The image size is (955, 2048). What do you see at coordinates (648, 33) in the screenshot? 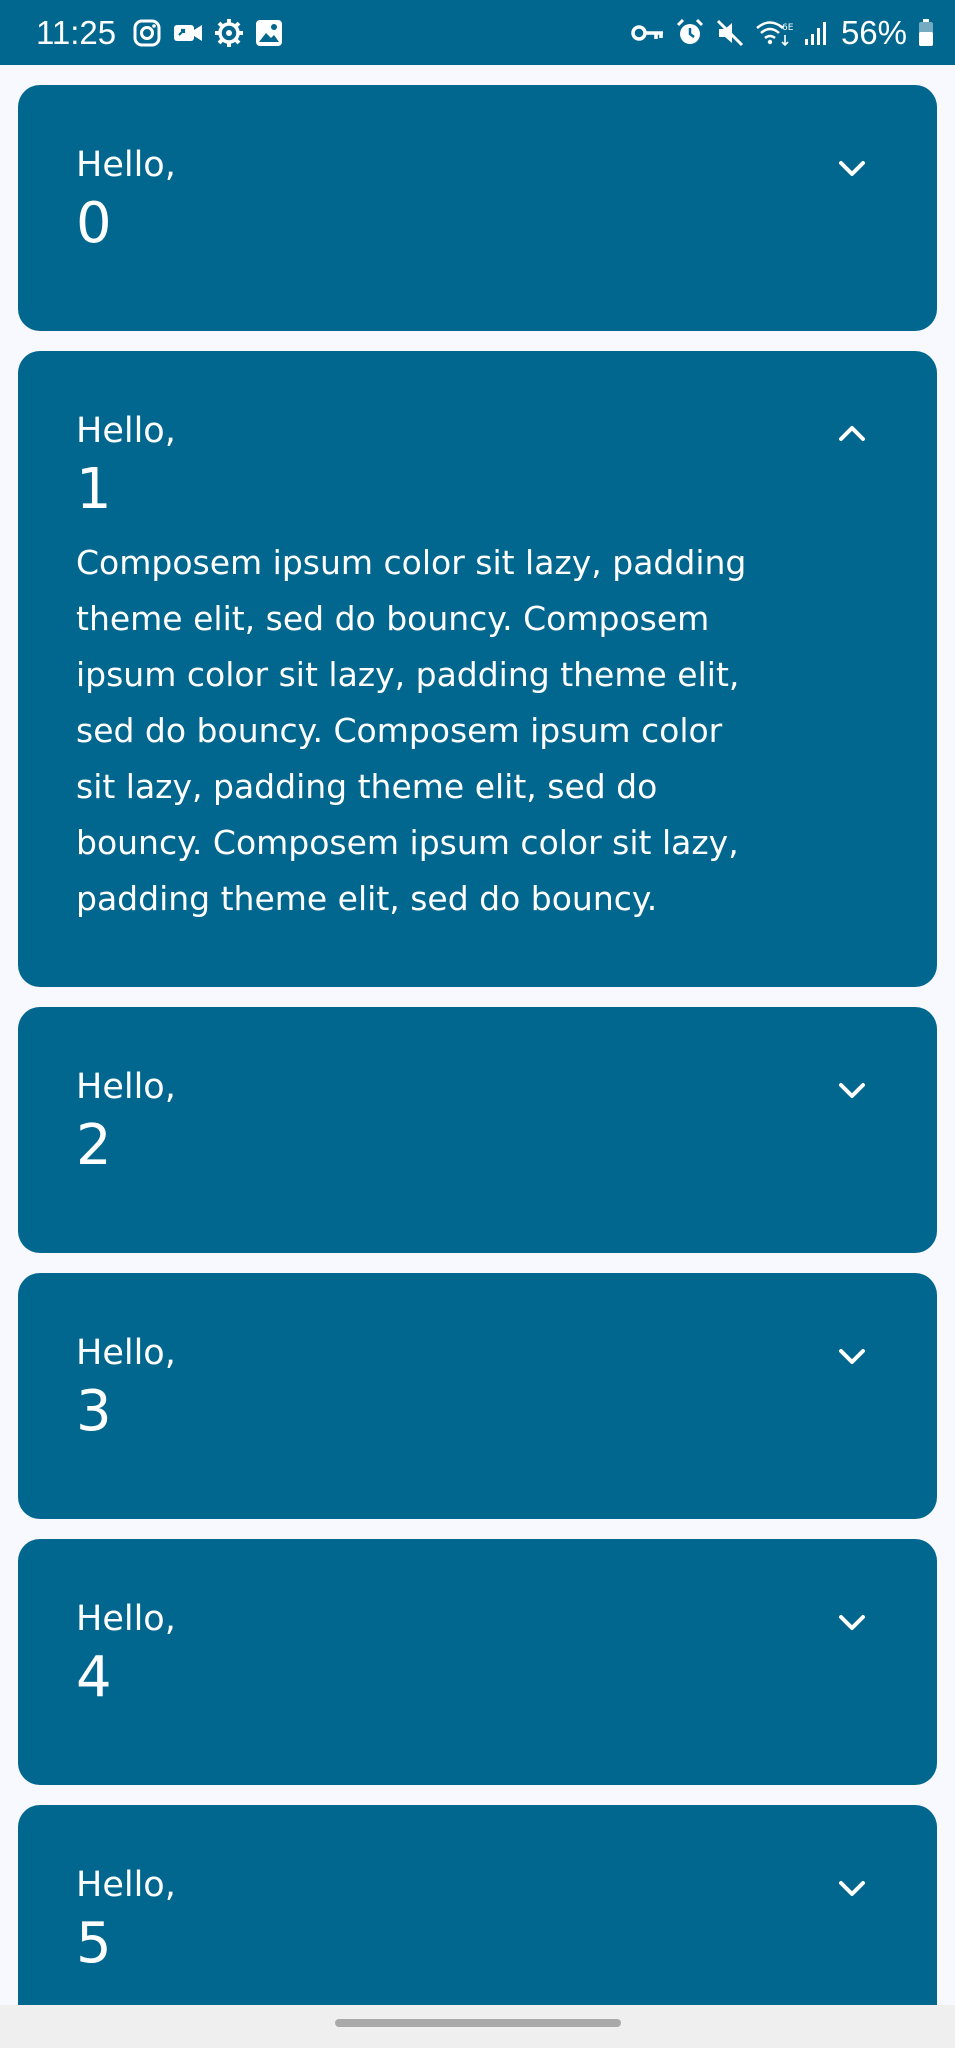
I see `vpn-key-icon` at bounding box center [648, 33].